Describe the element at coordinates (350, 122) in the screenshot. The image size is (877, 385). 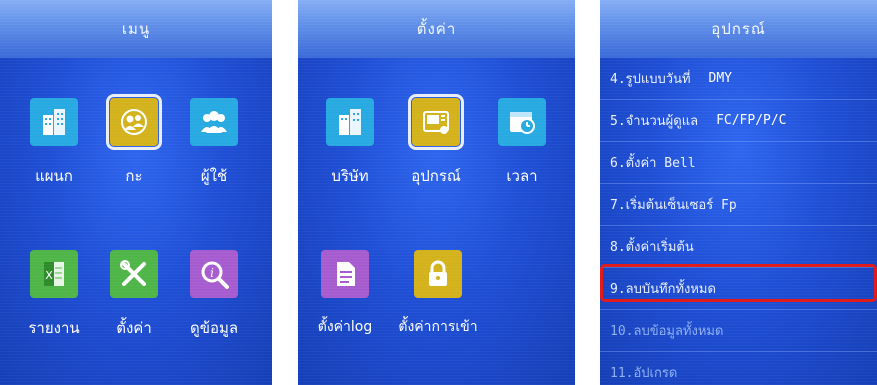
I see `company-building-icon` at that location.